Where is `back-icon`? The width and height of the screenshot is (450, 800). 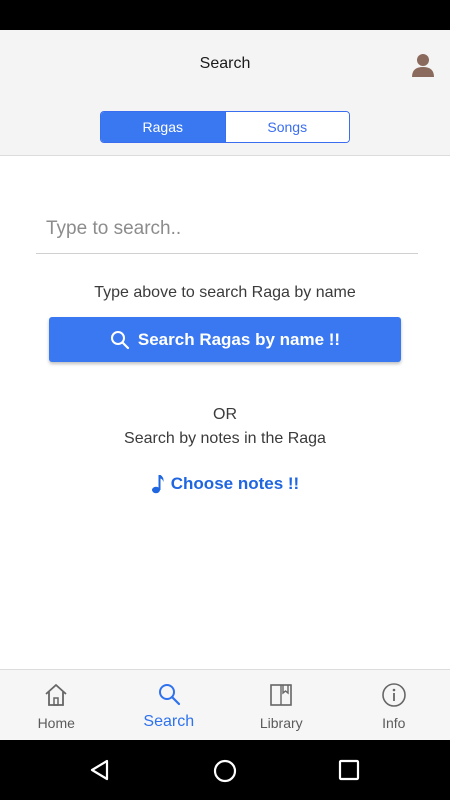 back-icon is located at coordinates (99, 770).